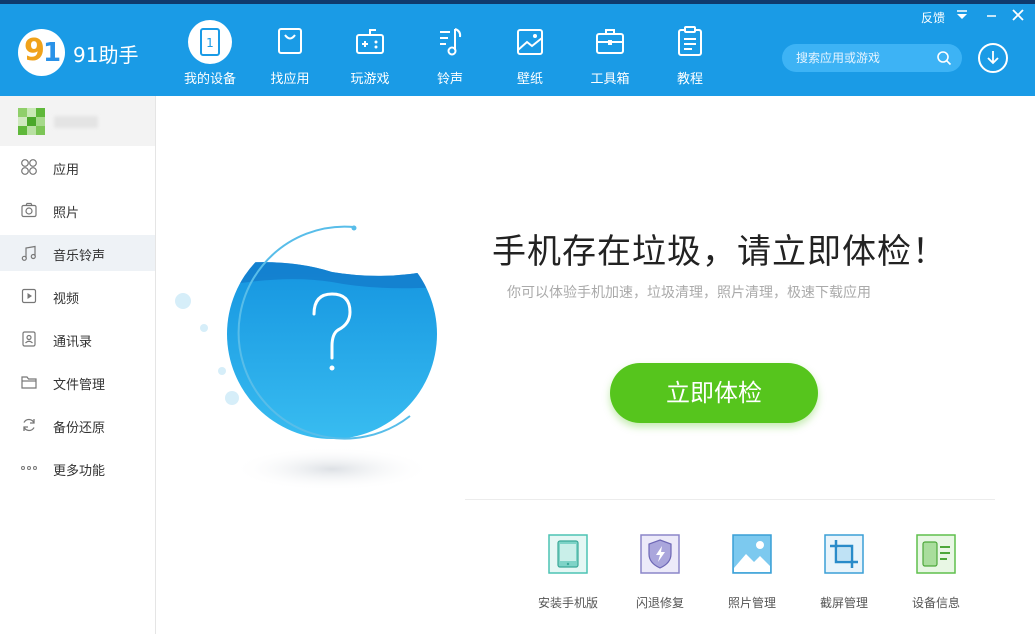 The width and height of the screenshot is (1035, 634). I want to click on health-check-illustration, so click(306, 358).